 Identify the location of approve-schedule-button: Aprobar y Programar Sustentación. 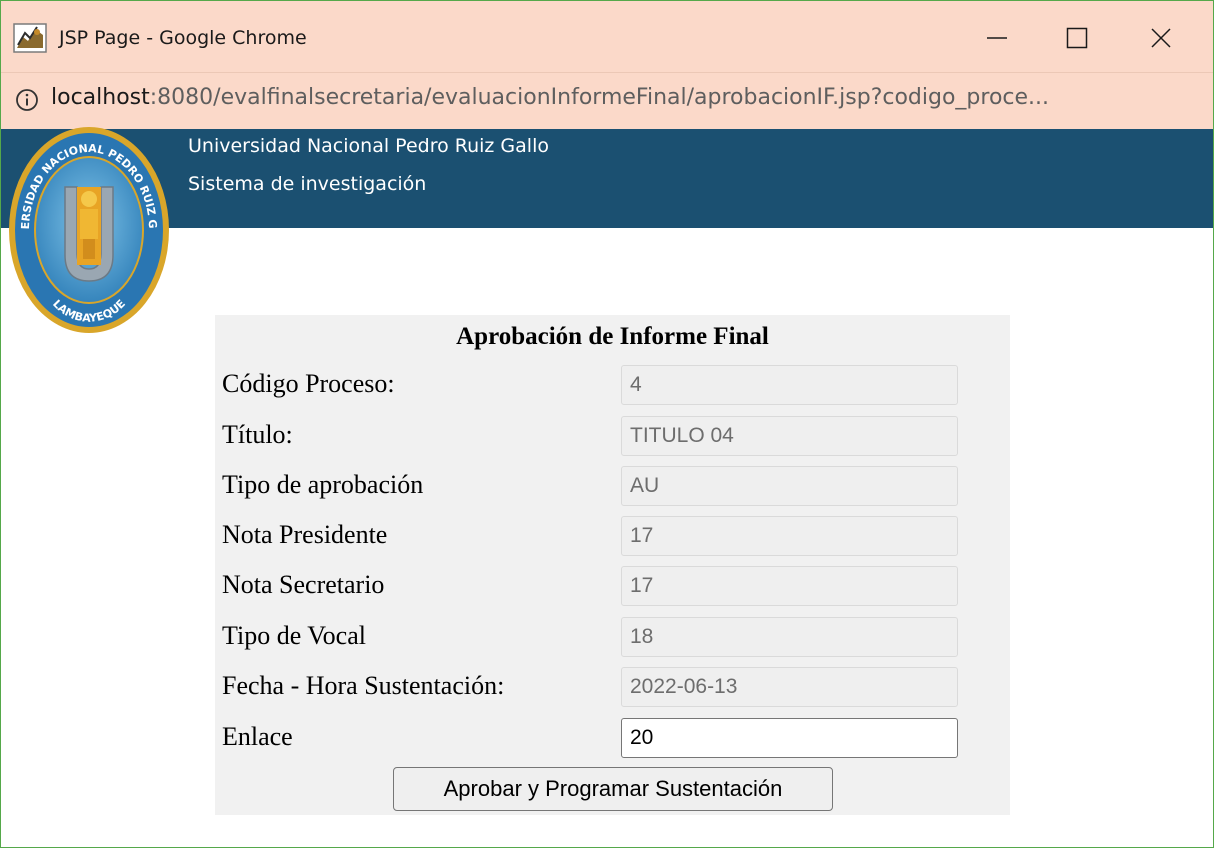
(613, 789).